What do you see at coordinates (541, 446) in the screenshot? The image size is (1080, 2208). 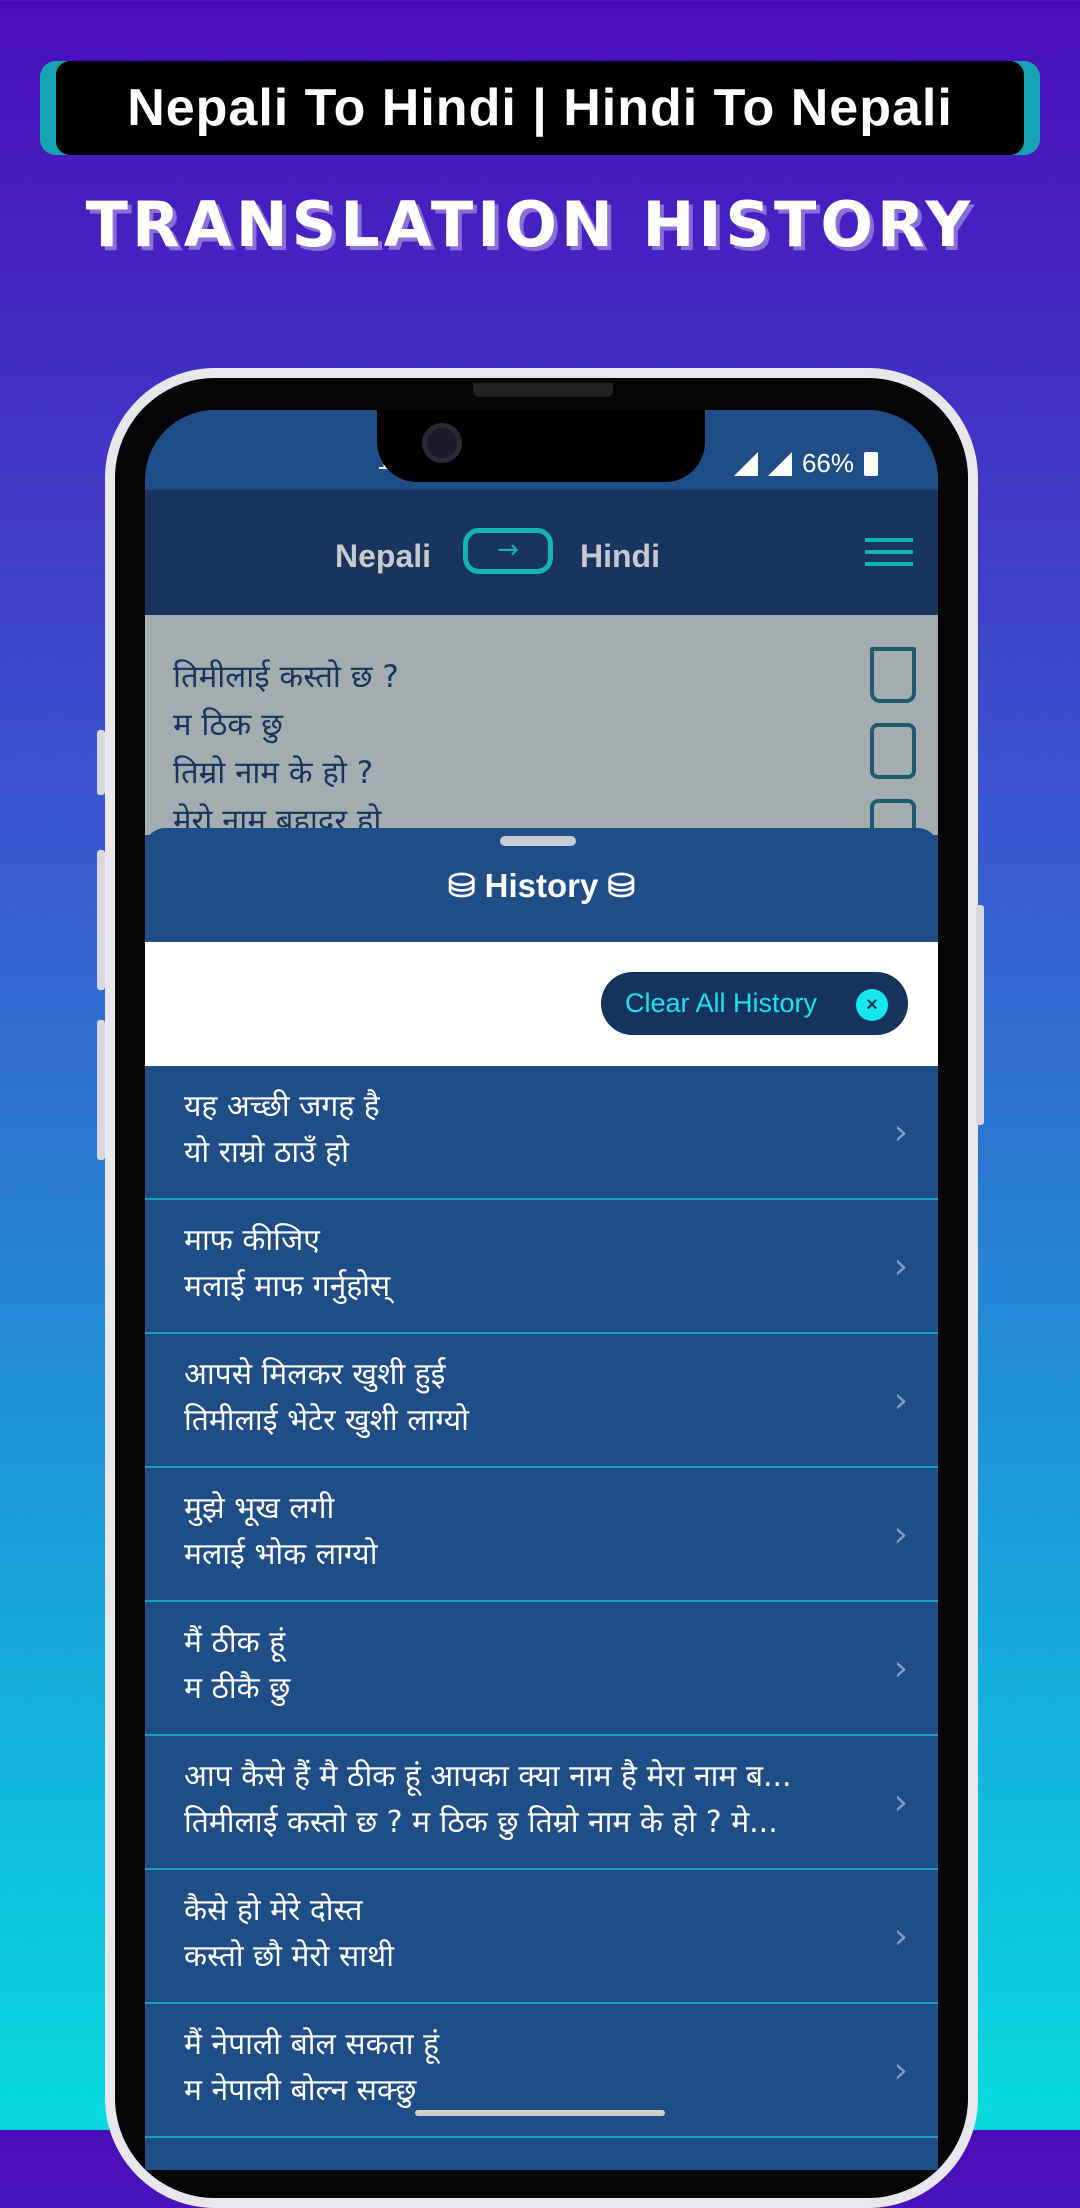 I see `notch` at bounding box center [541, 446].